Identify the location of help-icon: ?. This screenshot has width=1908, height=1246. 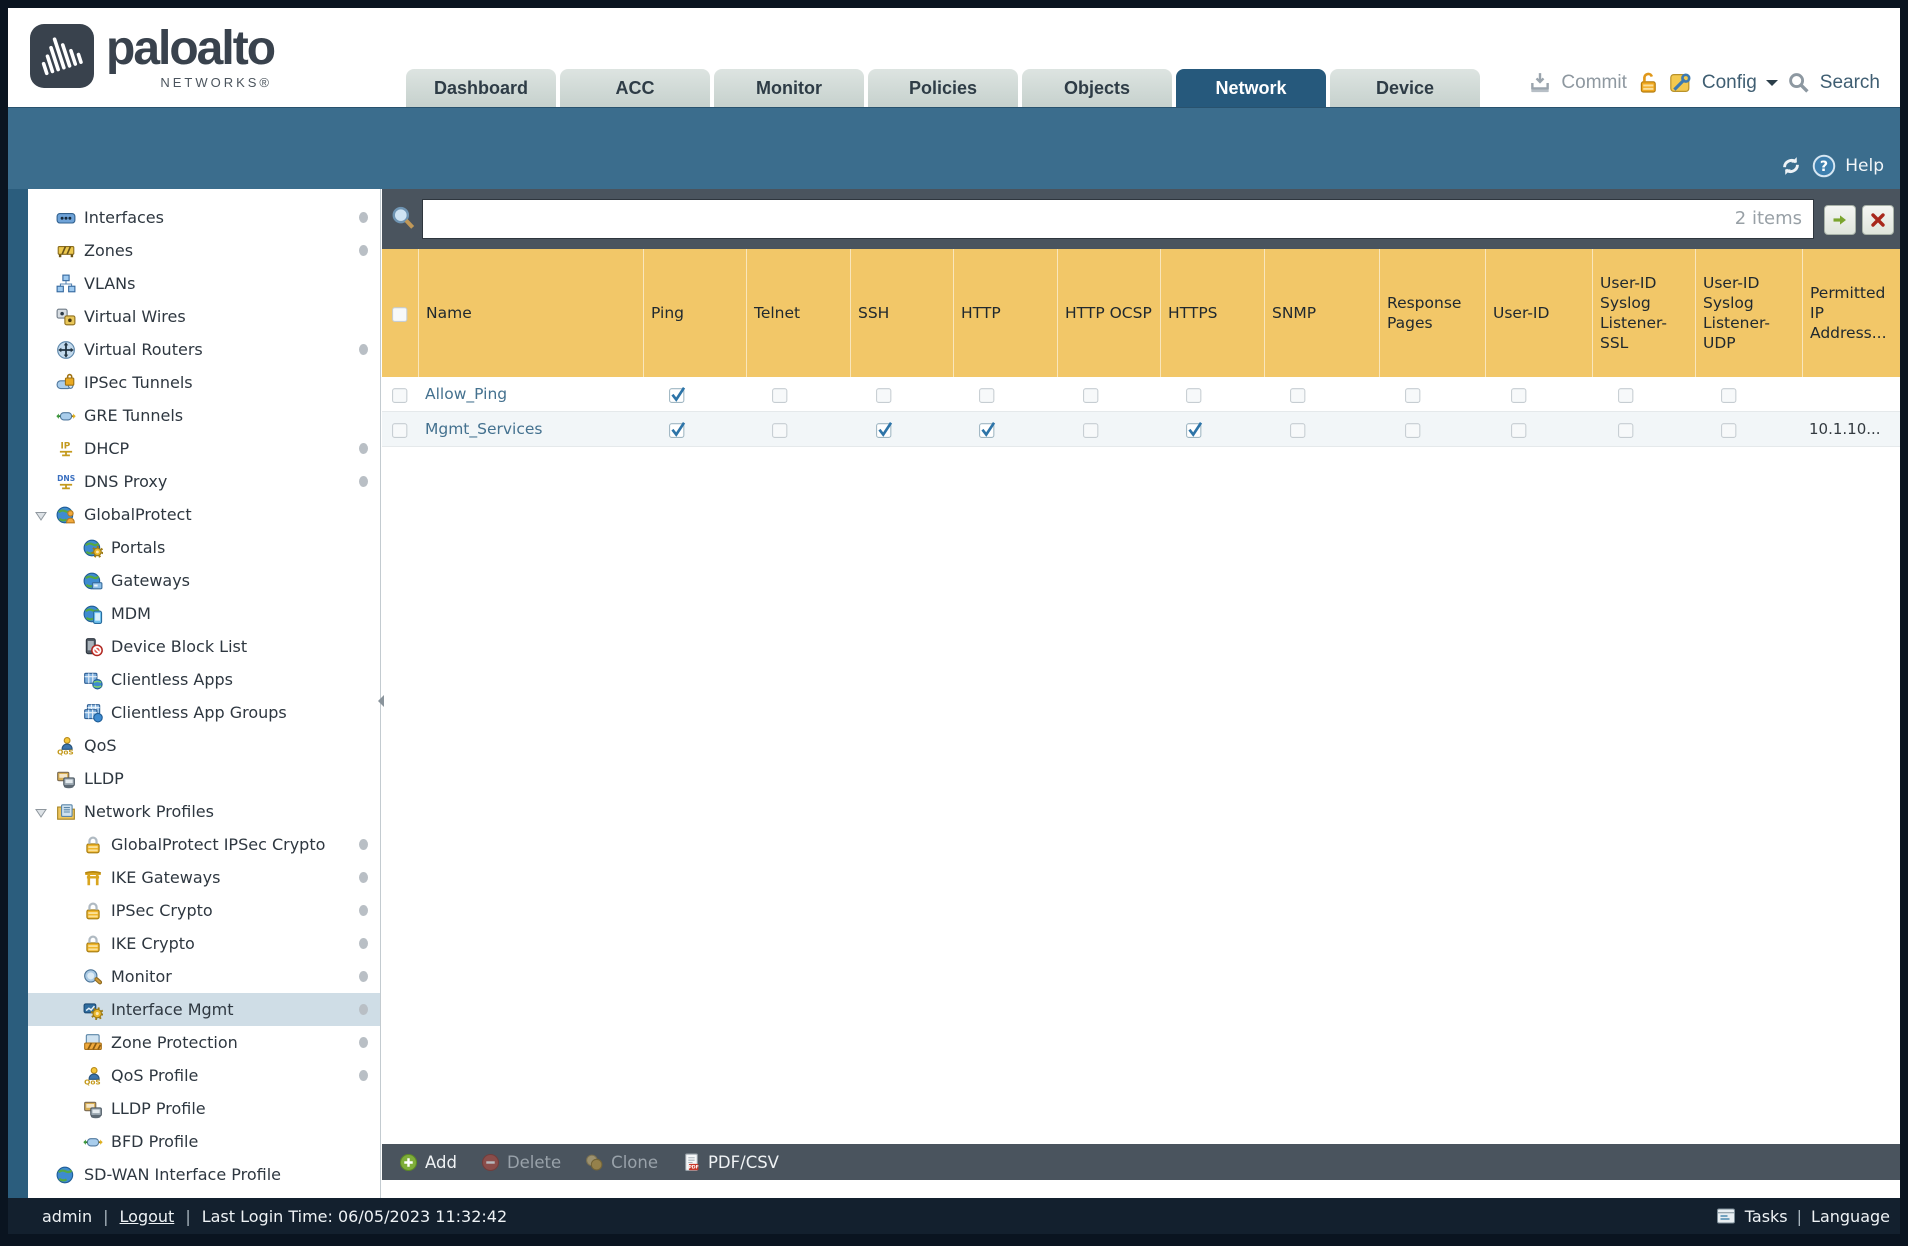
(1824, 166).